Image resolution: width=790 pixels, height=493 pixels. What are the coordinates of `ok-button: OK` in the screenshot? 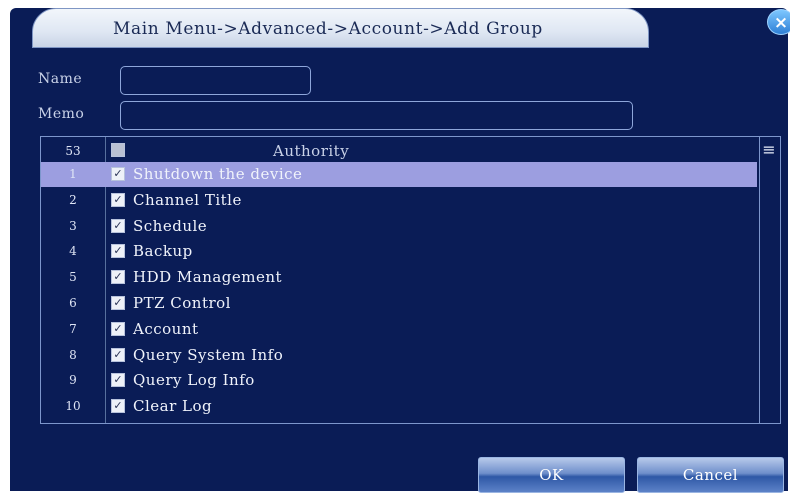 It's located at (551, 475).